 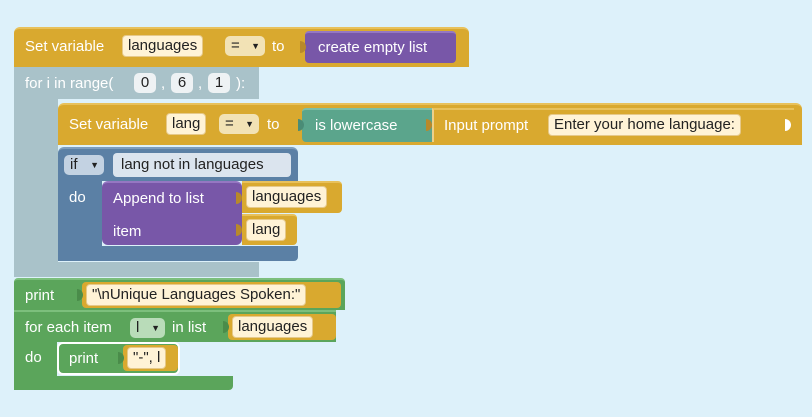 I want to click on range-start-field: 0, so click(x=145, y=83).